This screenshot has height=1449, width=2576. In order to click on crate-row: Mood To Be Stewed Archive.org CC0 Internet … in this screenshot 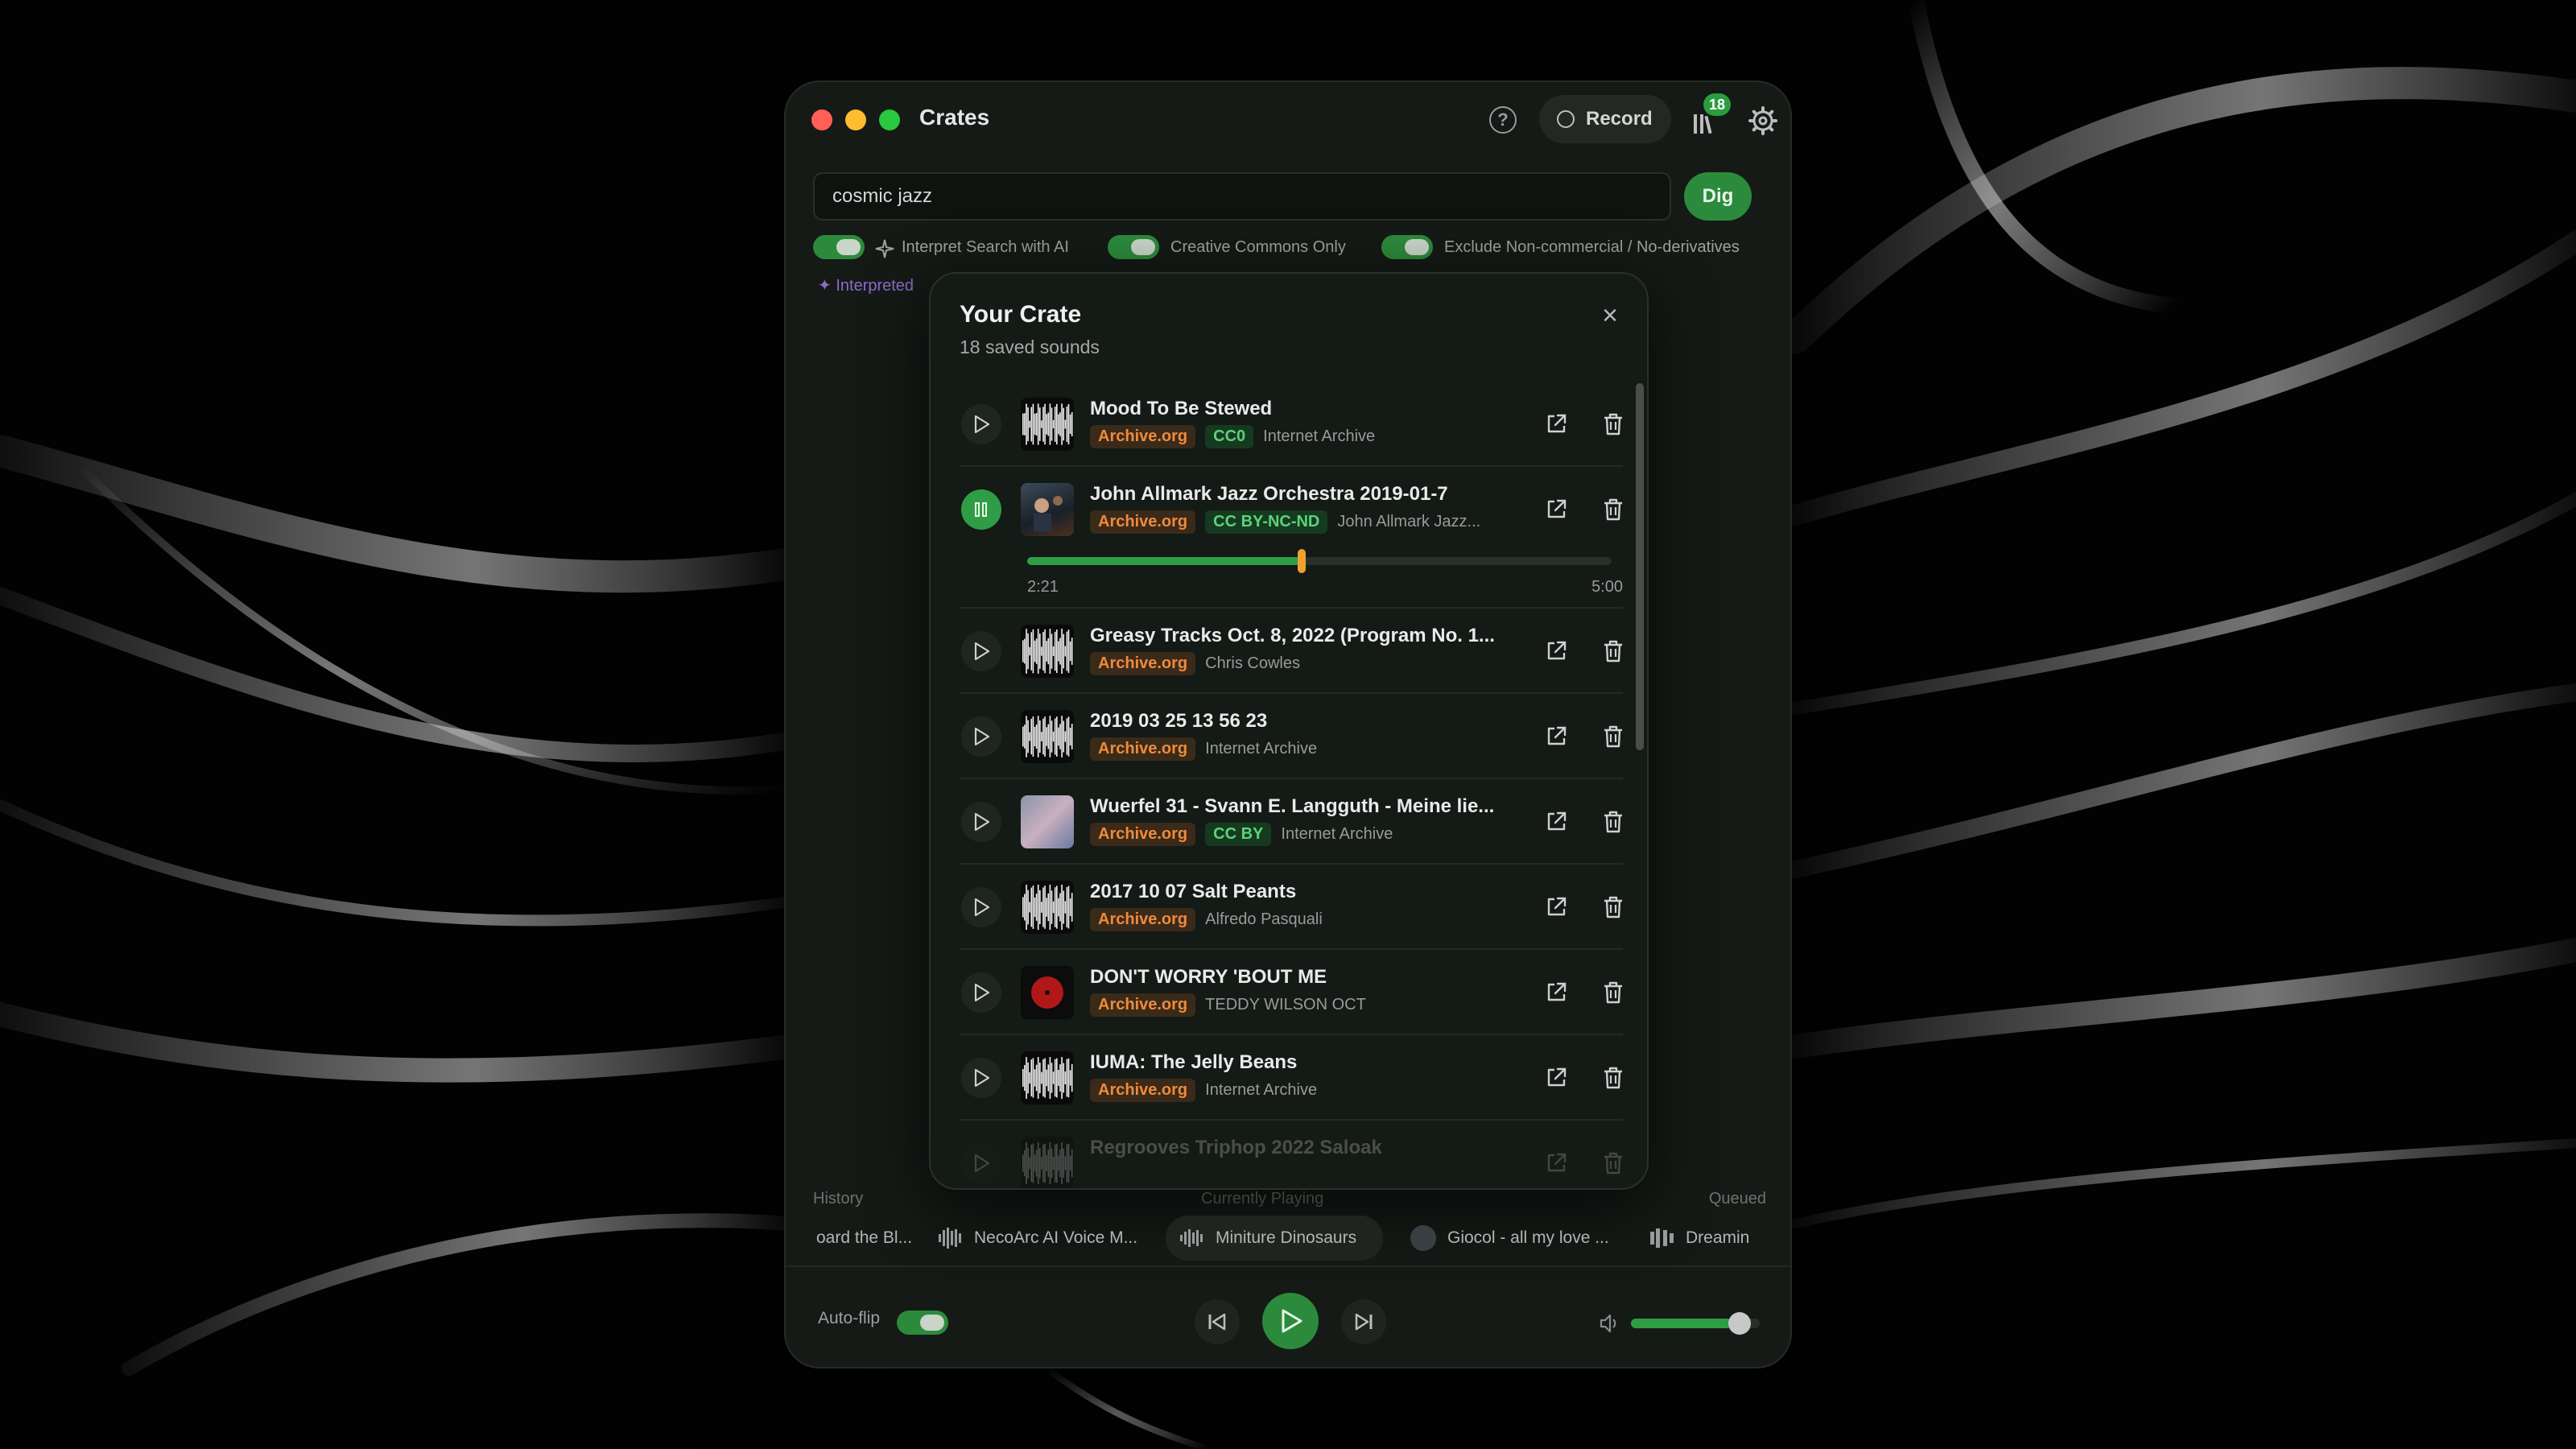, I will do `click(1291, 424)`.